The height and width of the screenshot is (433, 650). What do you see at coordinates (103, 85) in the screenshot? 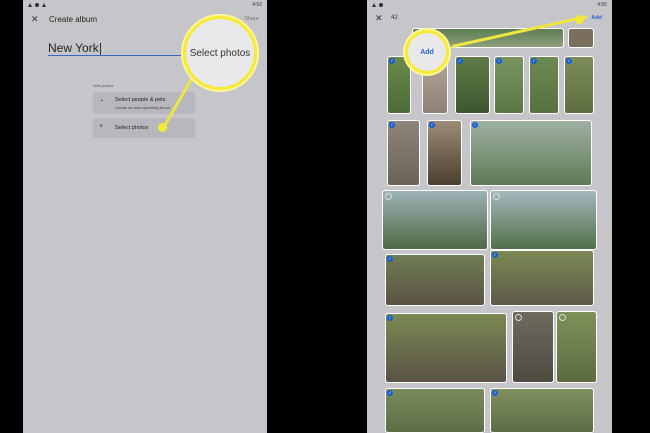
I see `add-photos-label: Add photos` at bounding box center [103, 85].